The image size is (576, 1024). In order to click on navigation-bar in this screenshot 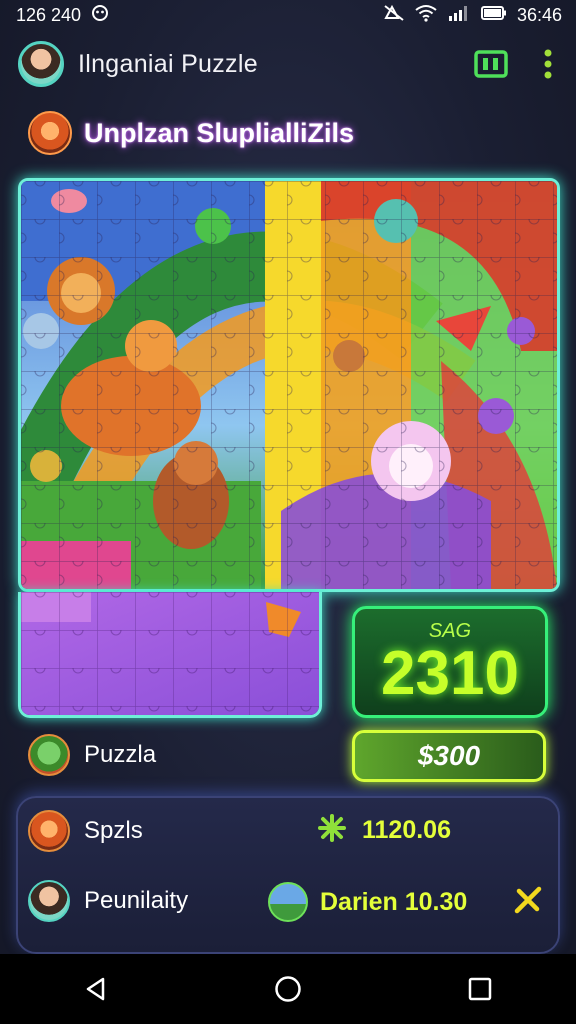, I will do `click(288, 989)`.